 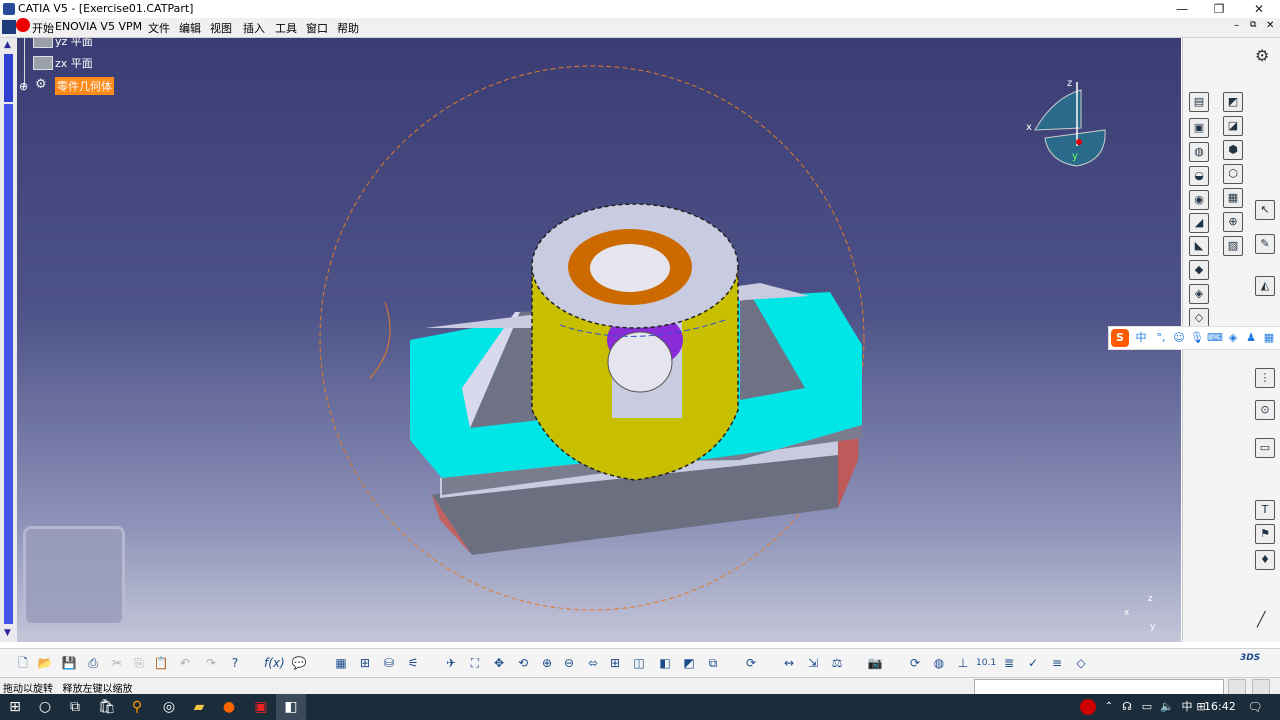 What do you see at coordinates (875, 663) in the screenshot?
I see `capture-icon: 📷` at bounding box center [875, 663].